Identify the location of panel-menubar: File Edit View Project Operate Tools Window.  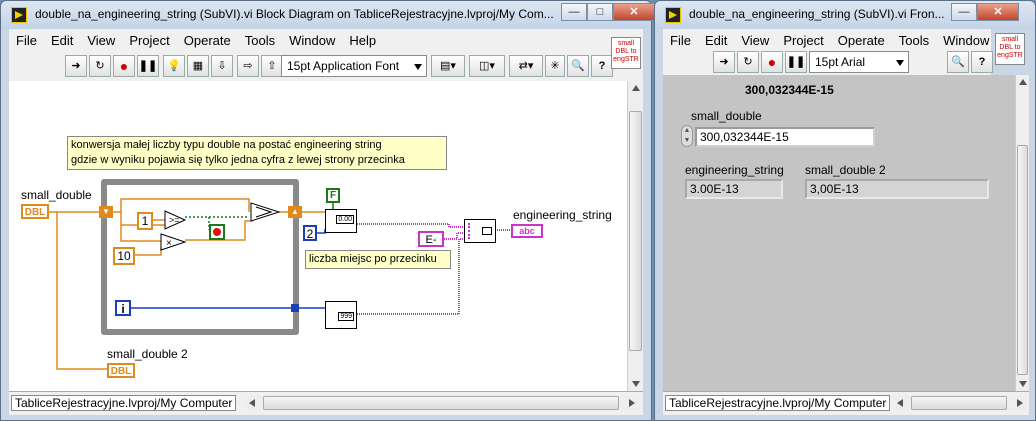
(827, 40).